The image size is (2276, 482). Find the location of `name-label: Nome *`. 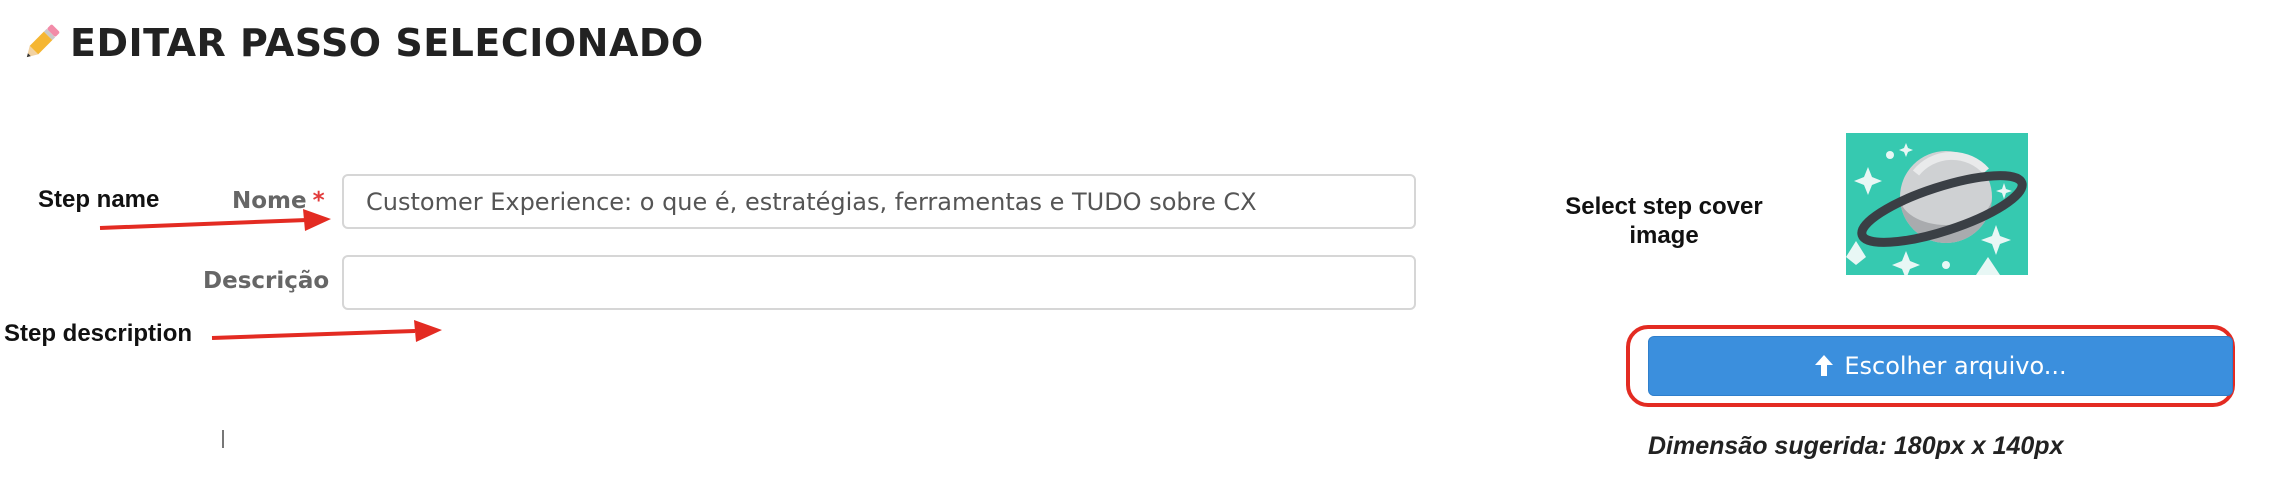

name-label: Nome * is located at coordinates (278, 201).